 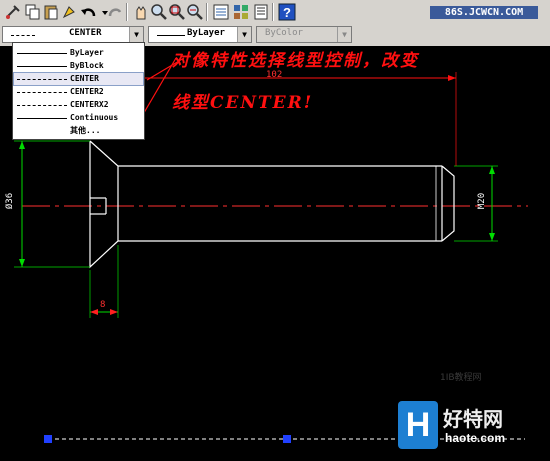 What do you see at coordinates (78, 118) in the screenshot?
I see `linetype-option: Continuous` at bounding box center [78, 118].